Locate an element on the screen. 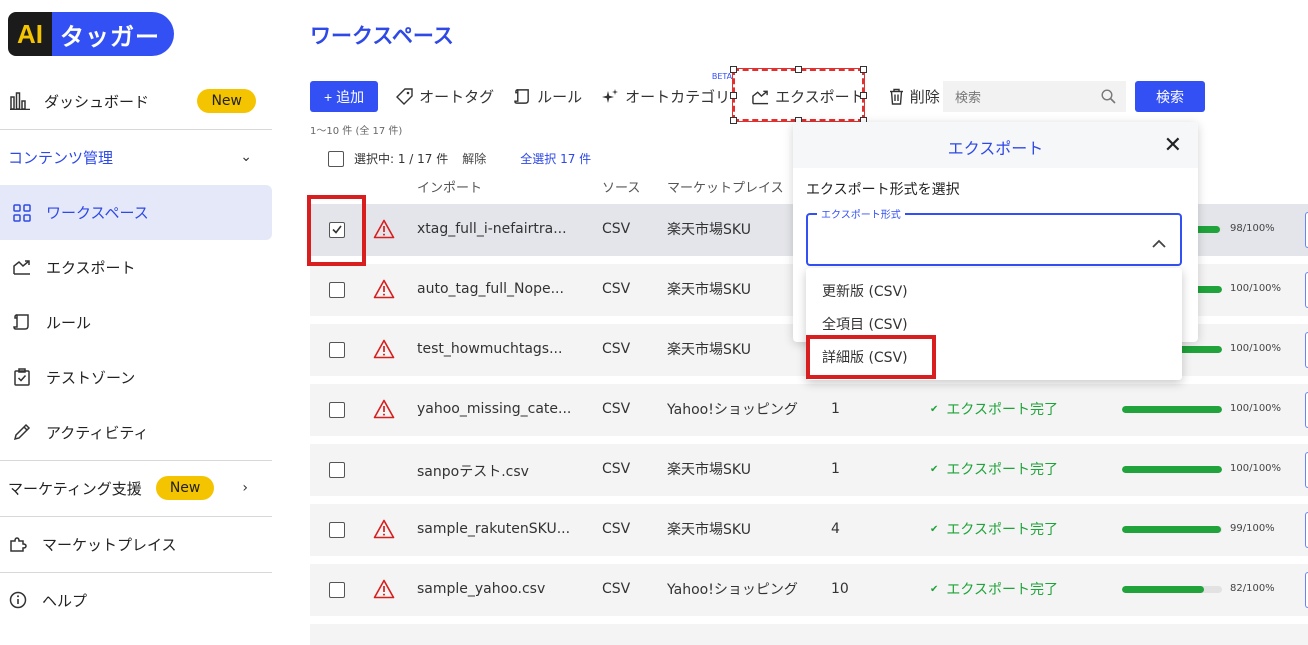  autocategory-button: オートカテゴリ BETA is located at coordinates (667, 89).